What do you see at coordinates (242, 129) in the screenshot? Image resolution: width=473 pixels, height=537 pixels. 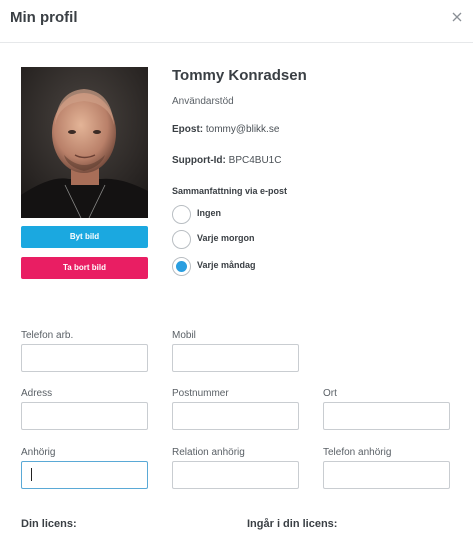 I see `email-value: tommy@blikk.se` at bounding box center [242, 129].